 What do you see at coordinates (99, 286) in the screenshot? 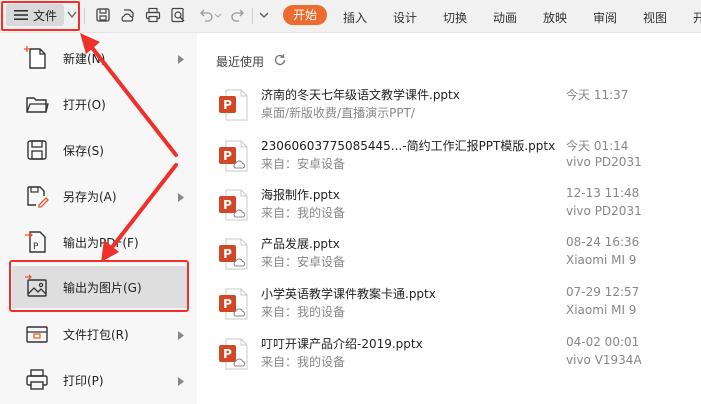
I see `highlight-box-export-image` at bounding box center [99, 286].